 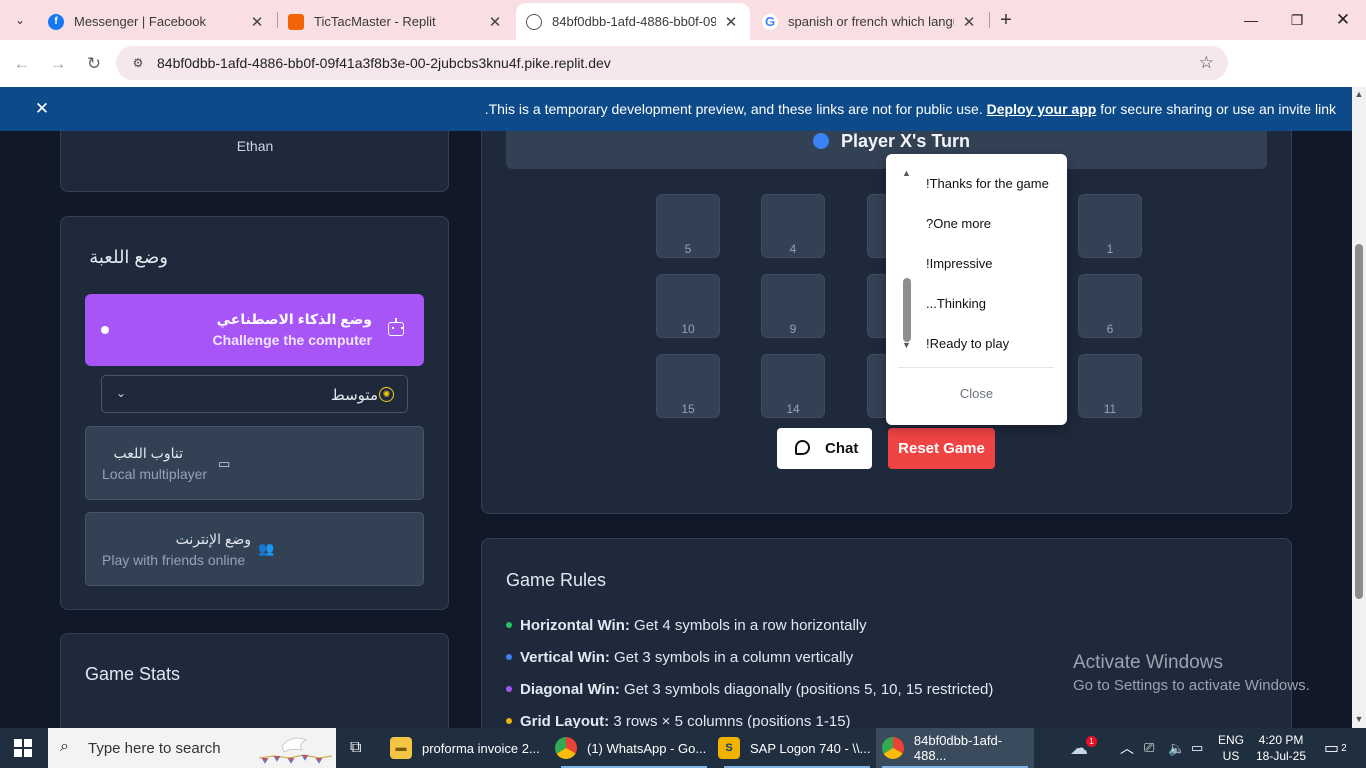 I want to click on board-cell: 15, so click(x=688, y=386).